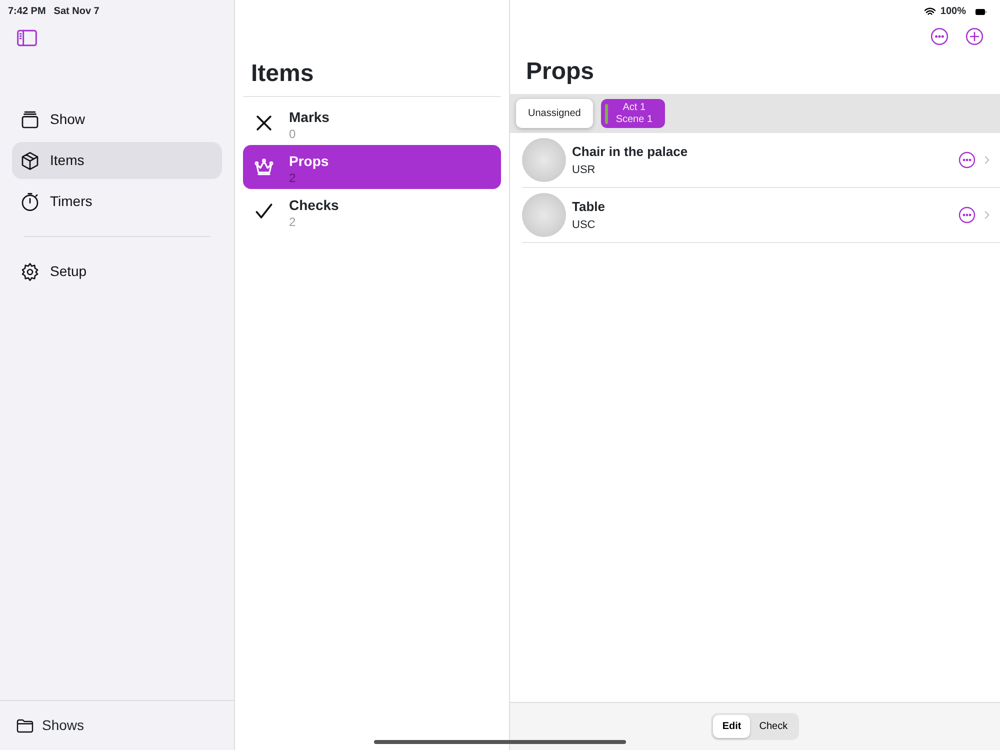 The width and height of the screenshot is (1000, 750). I want to click on category-item: Props 2, so click(372, 167).